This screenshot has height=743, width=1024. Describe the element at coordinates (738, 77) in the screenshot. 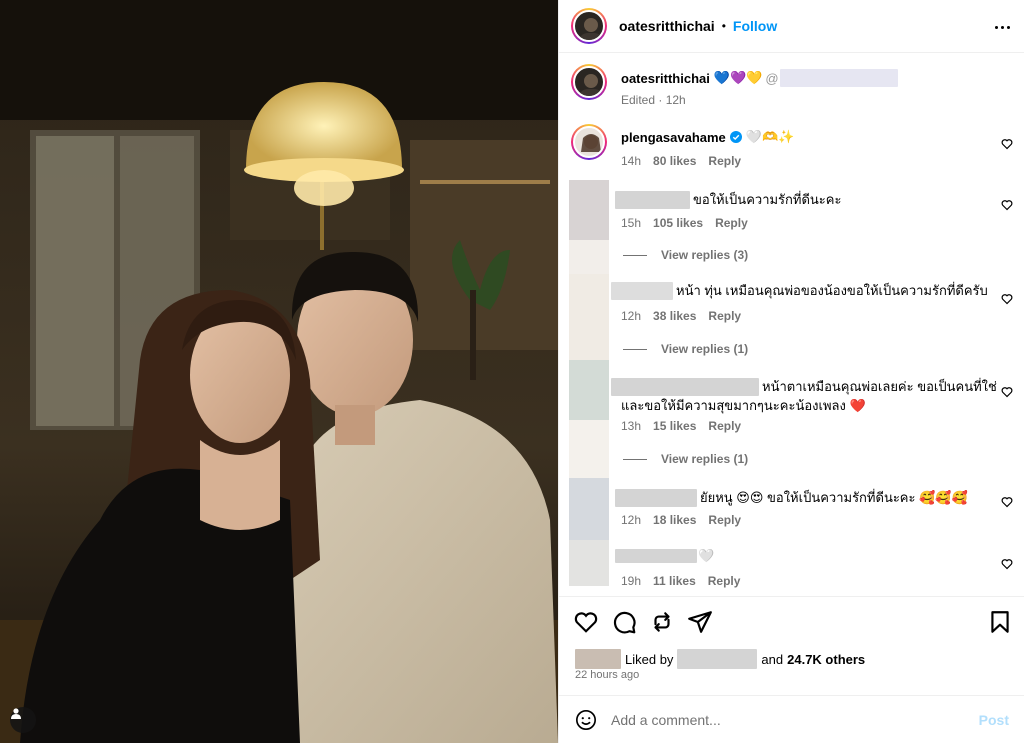

I see `caption-text: 💙💜💛` at that location.